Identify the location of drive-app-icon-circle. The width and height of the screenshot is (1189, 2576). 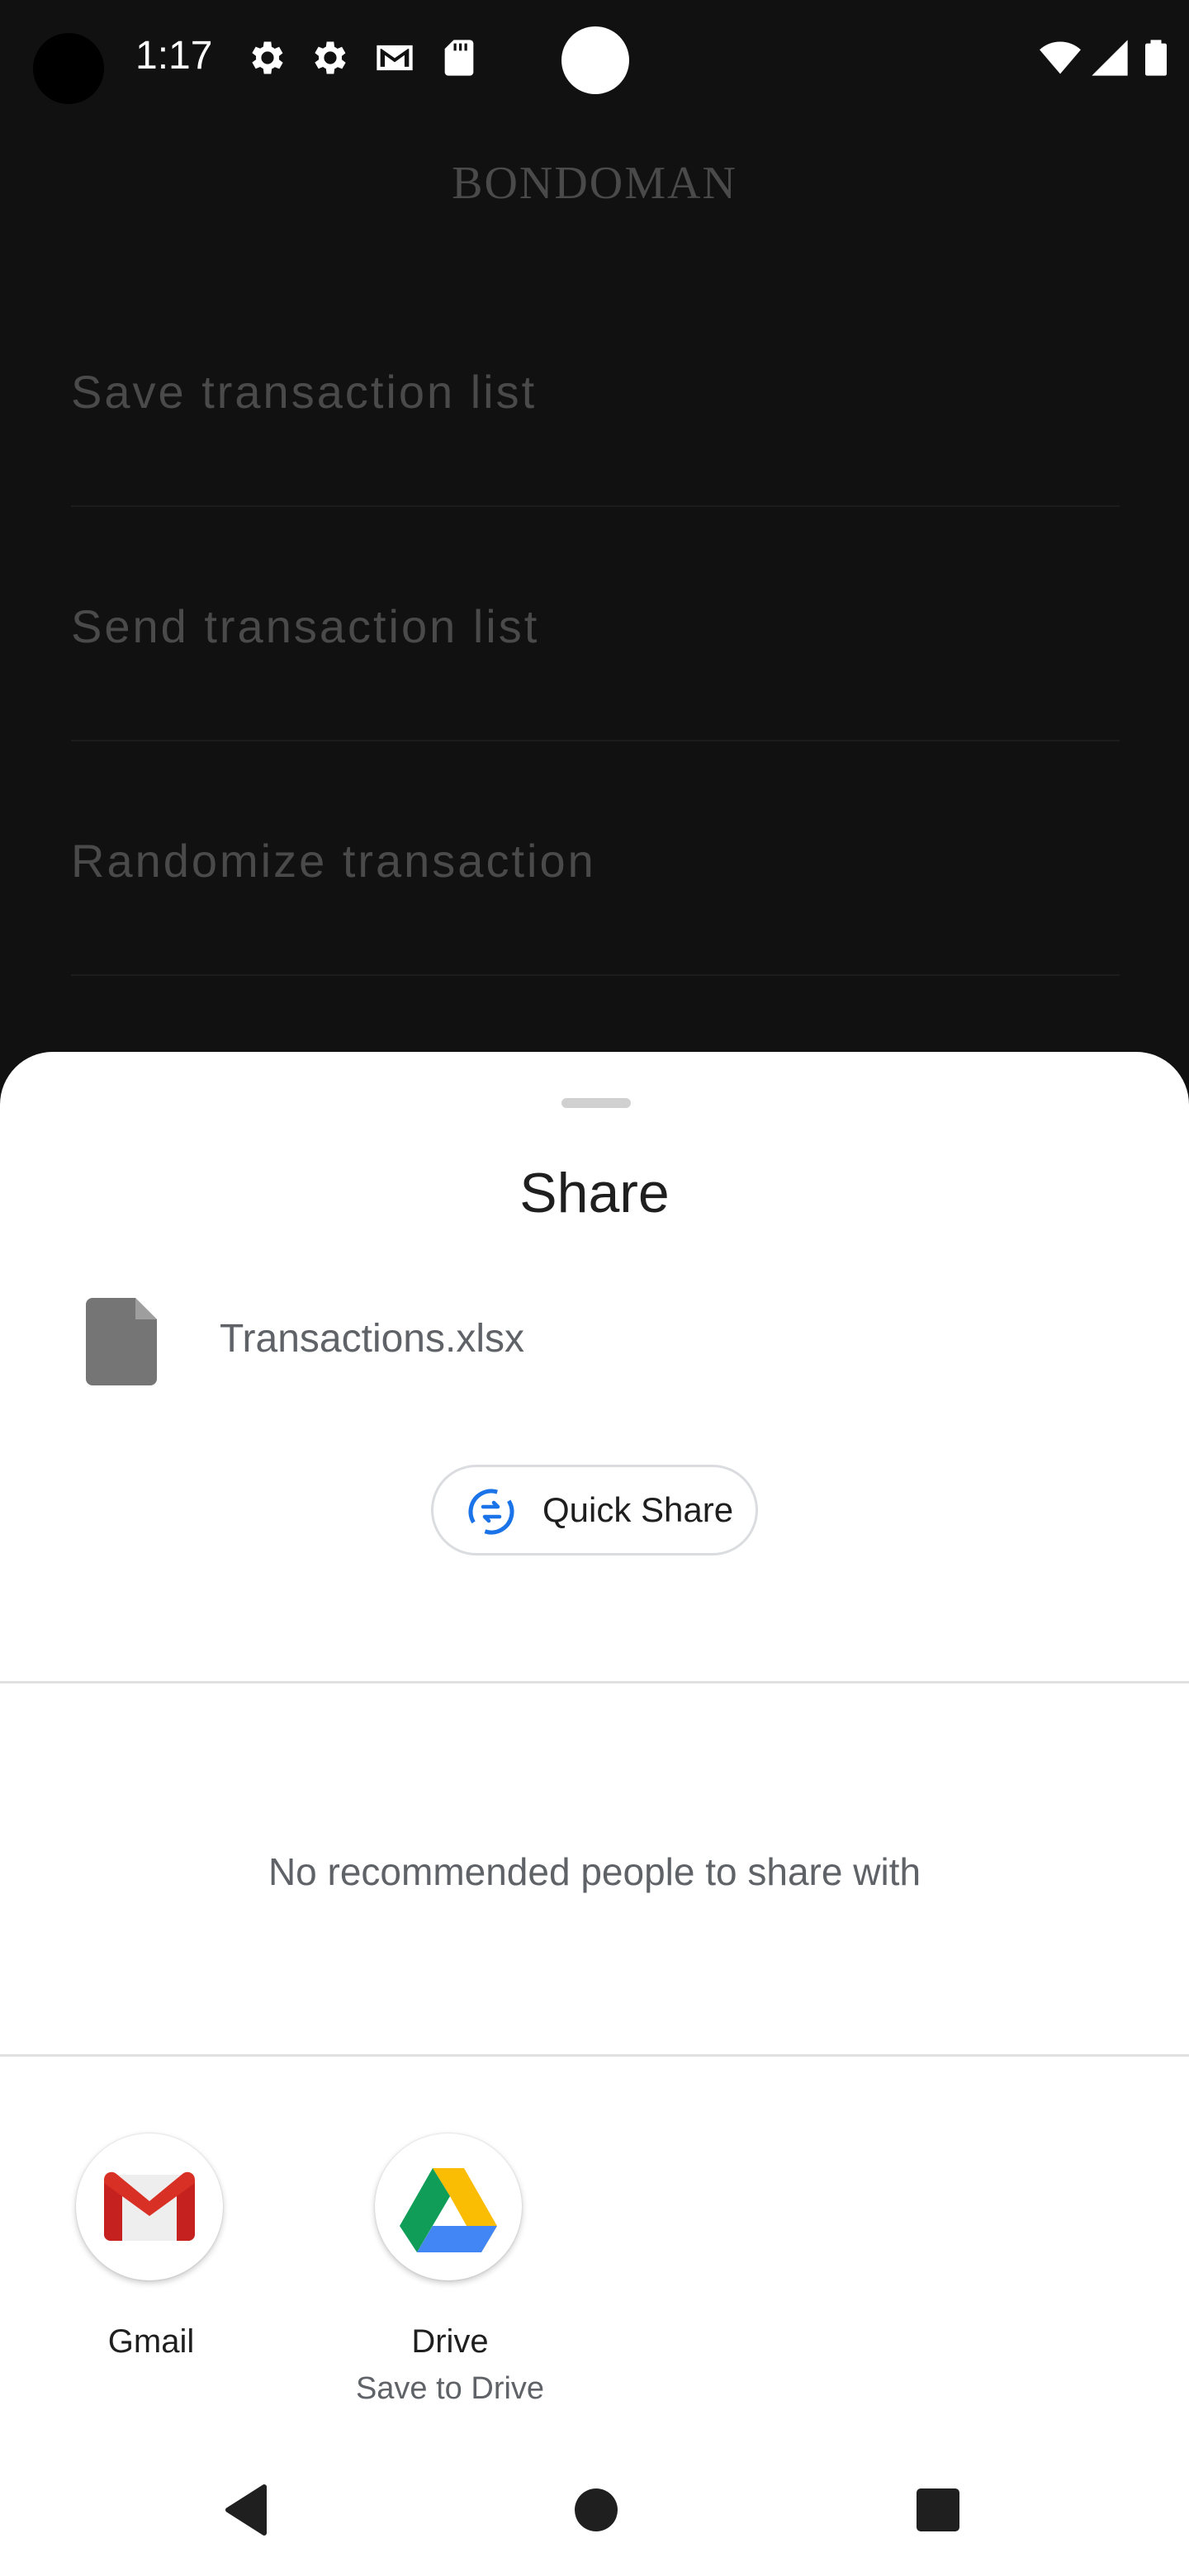
(448, 2206).